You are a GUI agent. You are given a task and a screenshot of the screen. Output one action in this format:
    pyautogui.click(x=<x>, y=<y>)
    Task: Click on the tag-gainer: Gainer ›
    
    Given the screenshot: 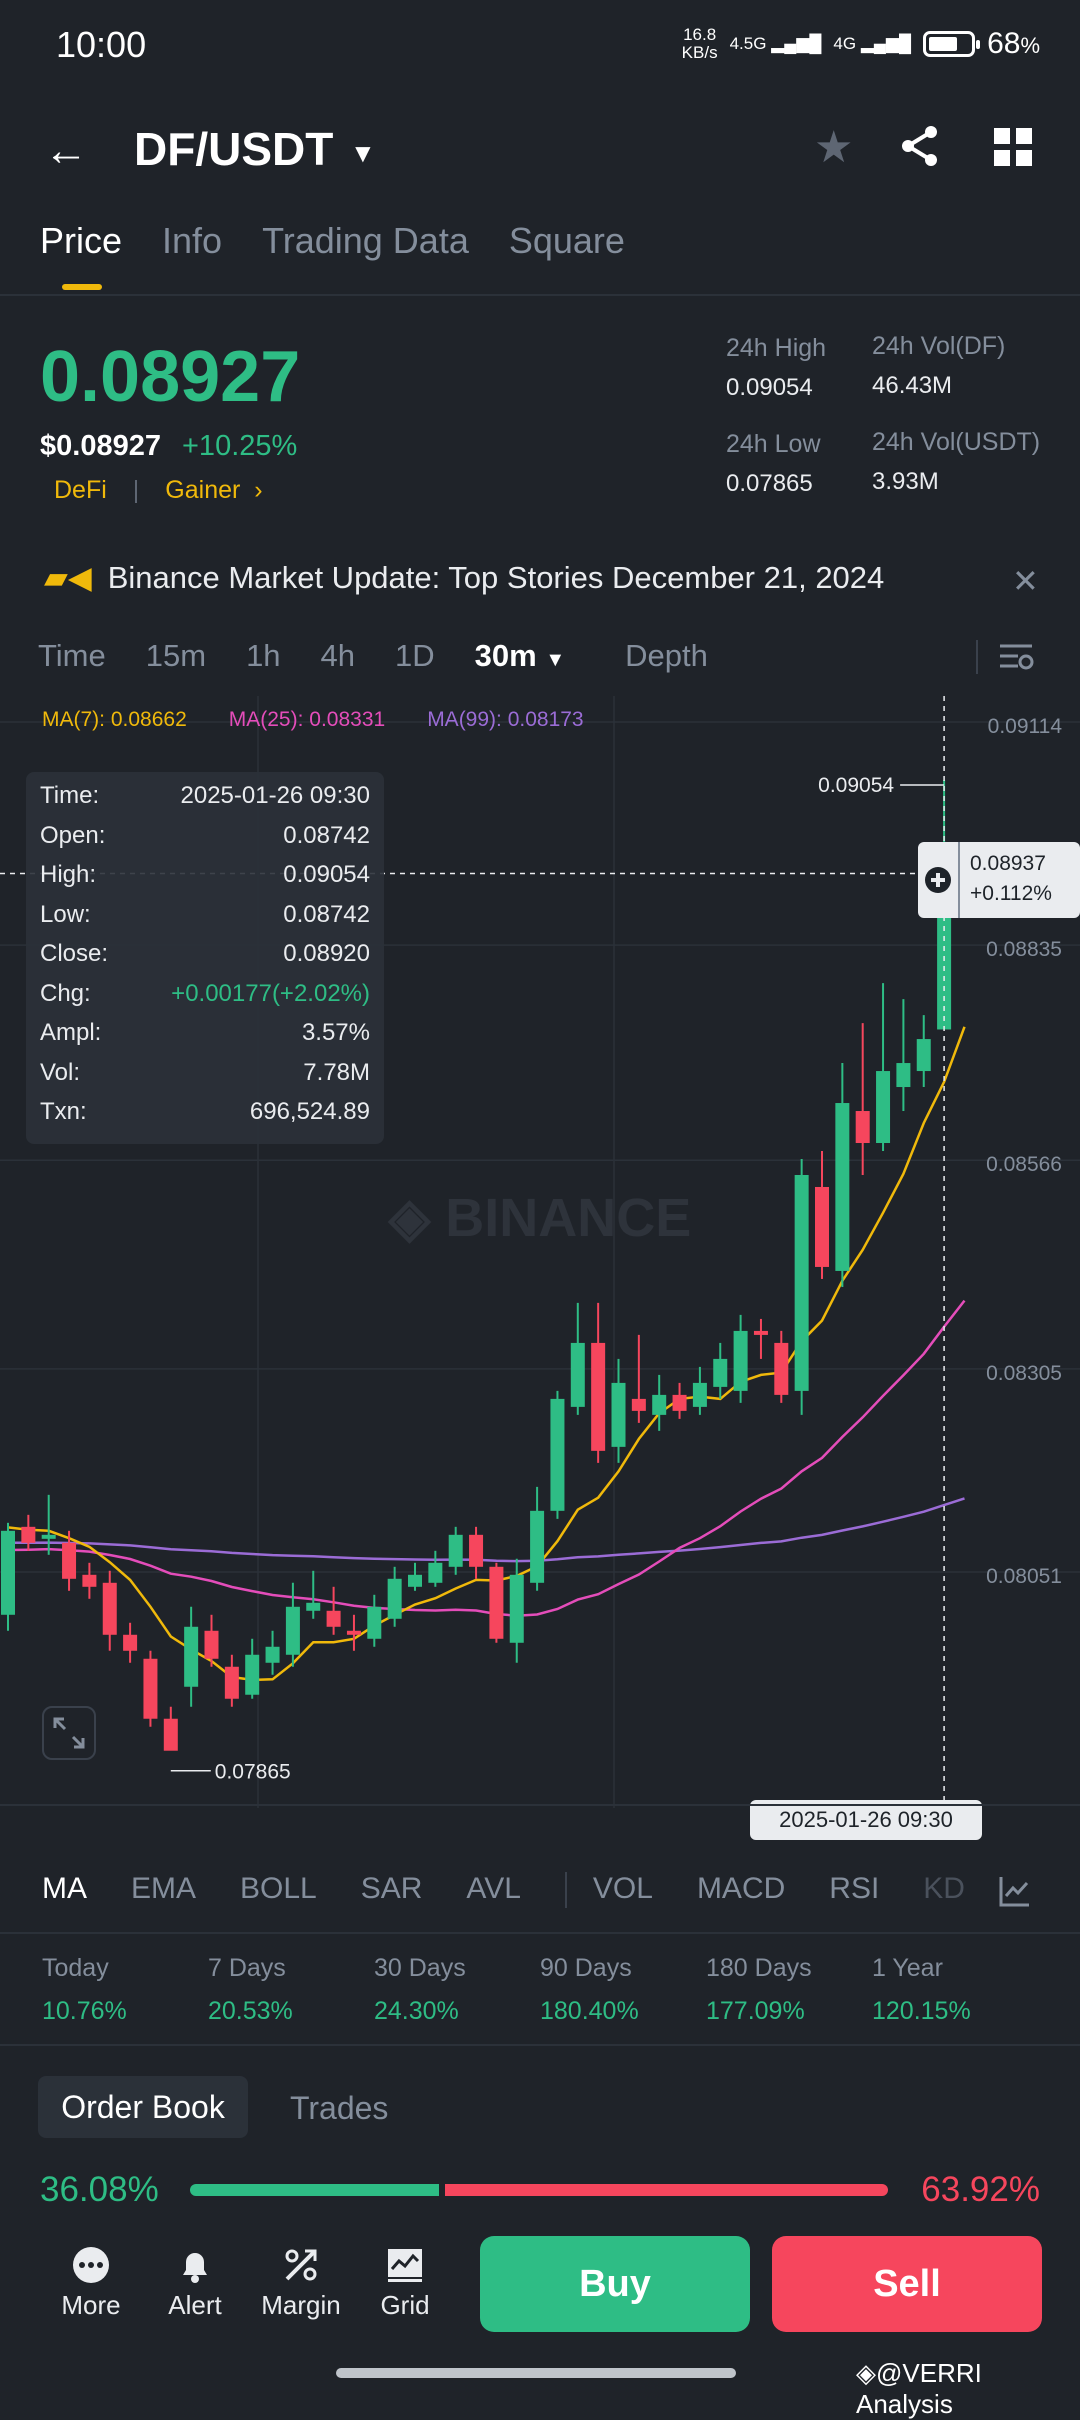 What is the action you would take?
    pyautogui.click(x=213, y=490)
    